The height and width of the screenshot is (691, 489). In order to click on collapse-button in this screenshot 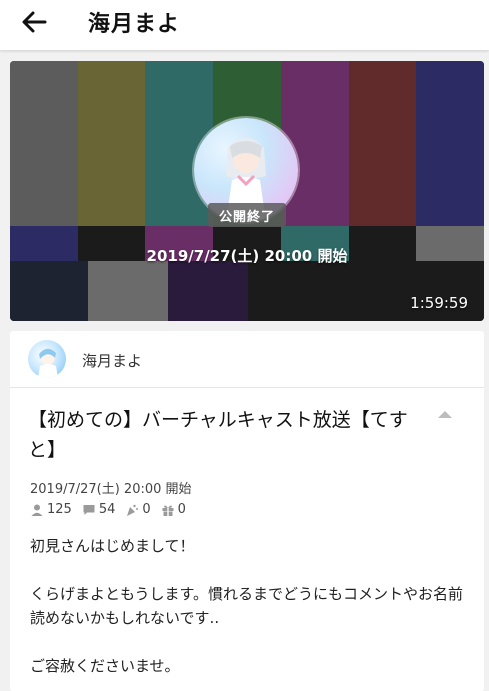, I will do `click(445, 415)`.